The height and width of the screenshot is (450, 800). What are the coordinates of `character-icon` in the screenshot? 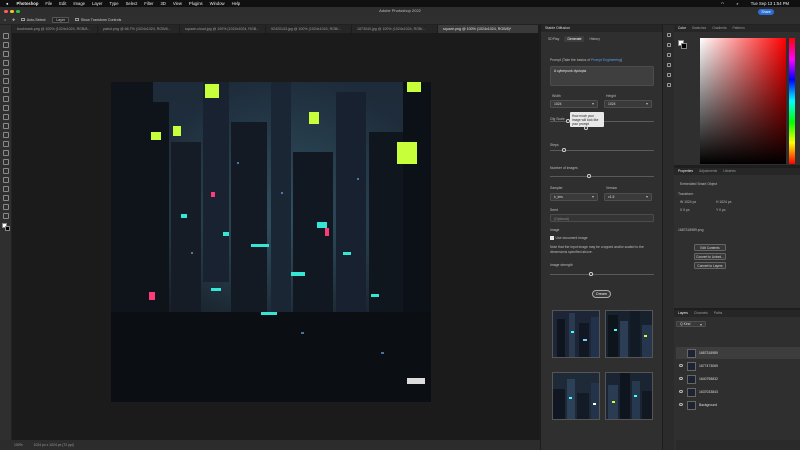 It's located at (669, 75).